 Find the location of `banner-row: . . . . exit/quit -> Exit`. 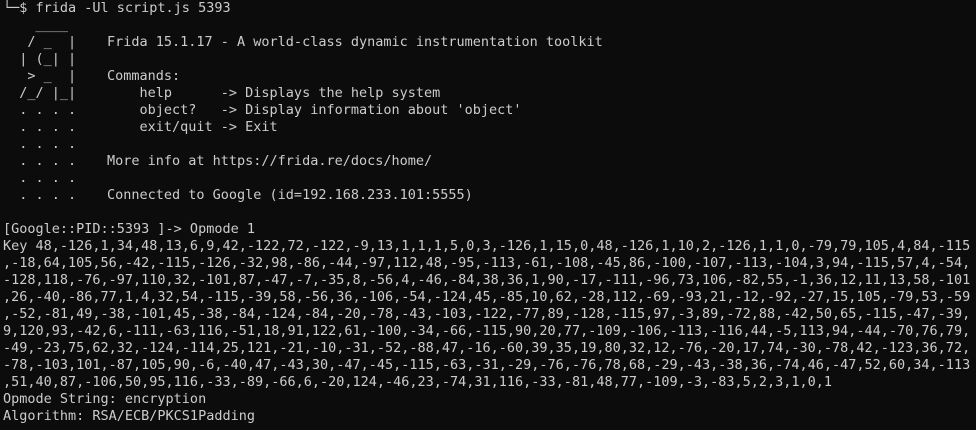

banner-row: . . . . exit/quit -> Exit is located at coordinates (489, 127).